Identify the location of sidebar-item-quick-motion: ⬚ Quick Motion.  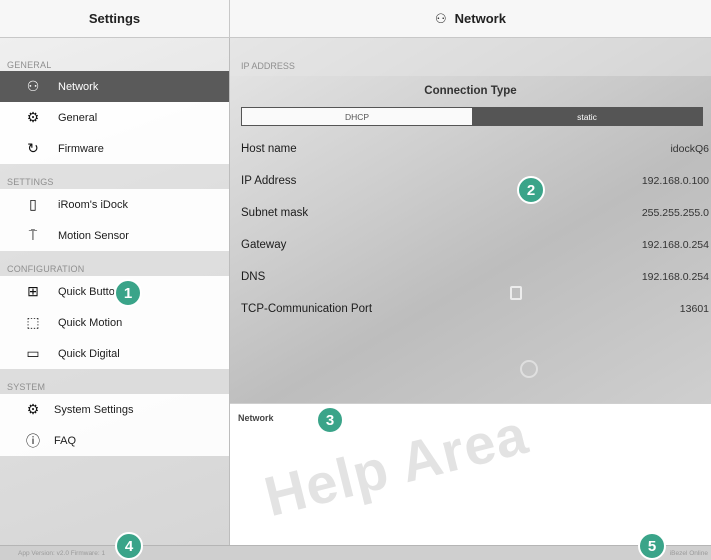
(114, 322).